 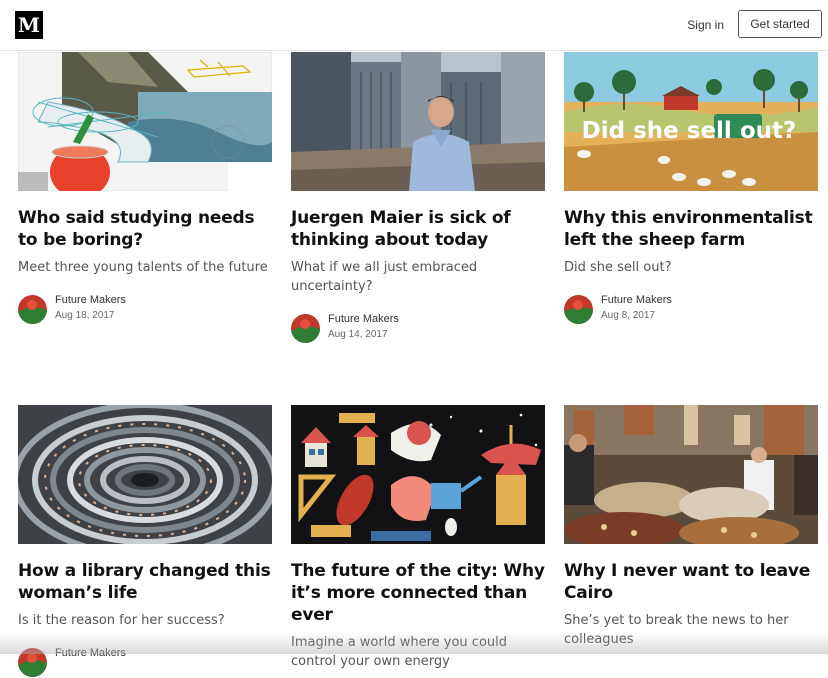 What do you see at coordinates (85, 315) in the screenshot?
I see `post-date: Aug 18, 2017` at bounding box center [85, 315].